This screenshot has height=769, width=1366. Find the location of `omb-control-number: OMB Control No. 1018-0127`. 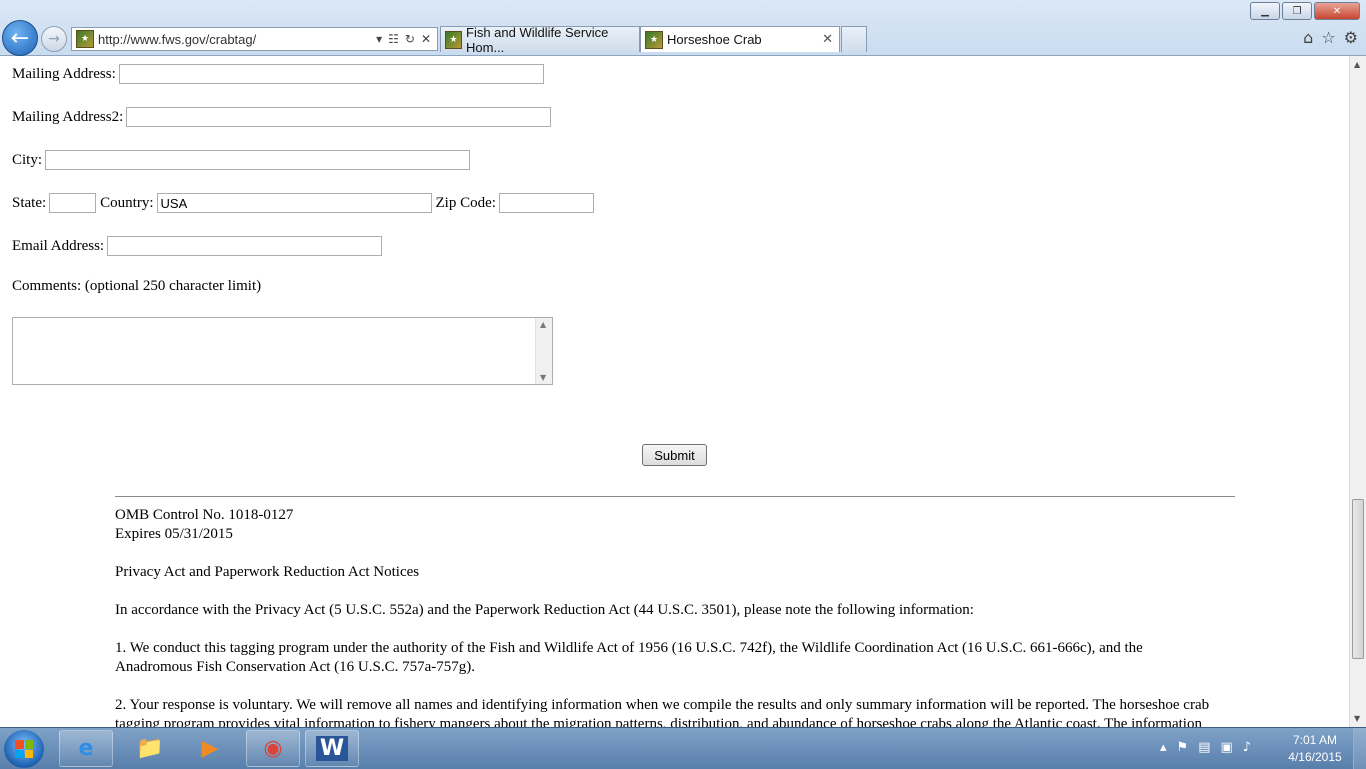

omb-control-number: OMB Control No. 1018-0127 is located at coordinates (204, 515).